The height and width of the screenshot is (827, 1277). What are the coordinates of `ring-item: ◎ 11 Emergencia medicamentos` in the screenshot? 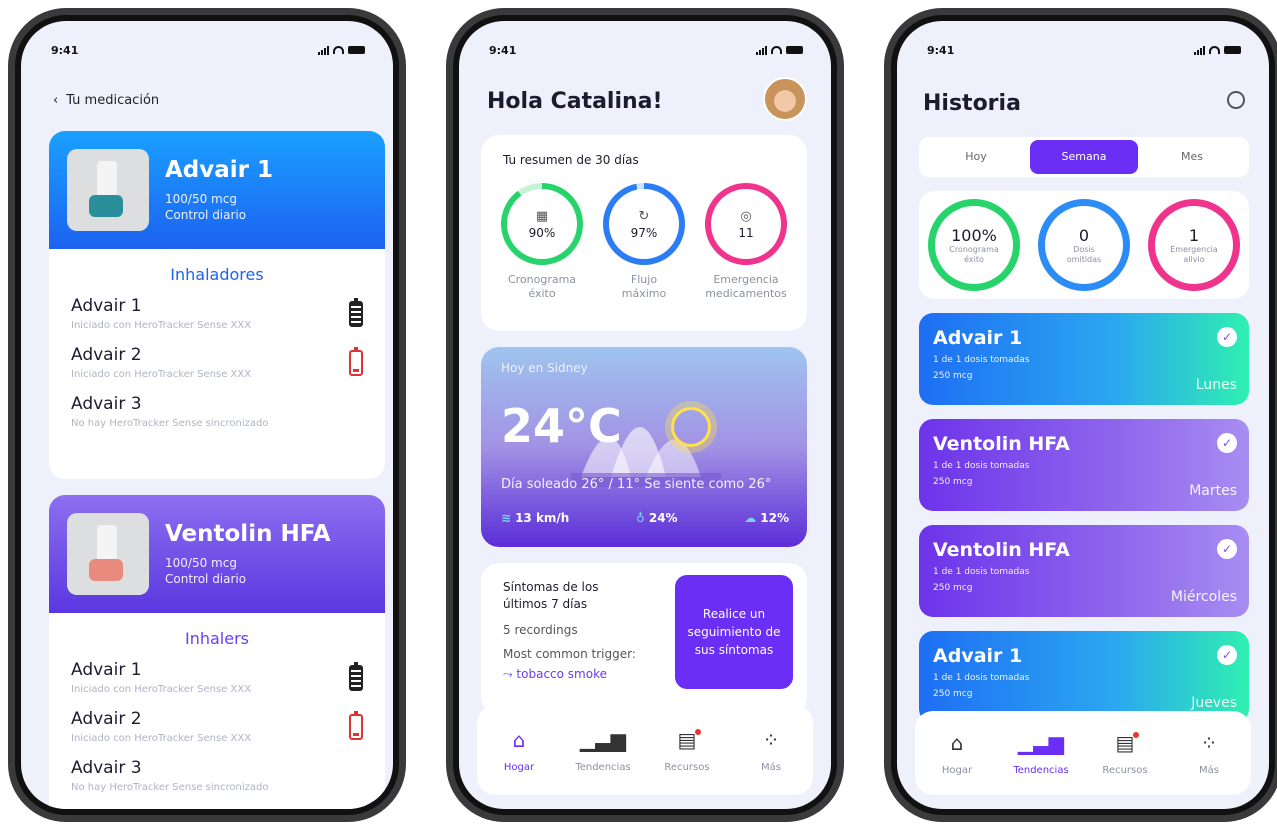 It's located at (746, 242).